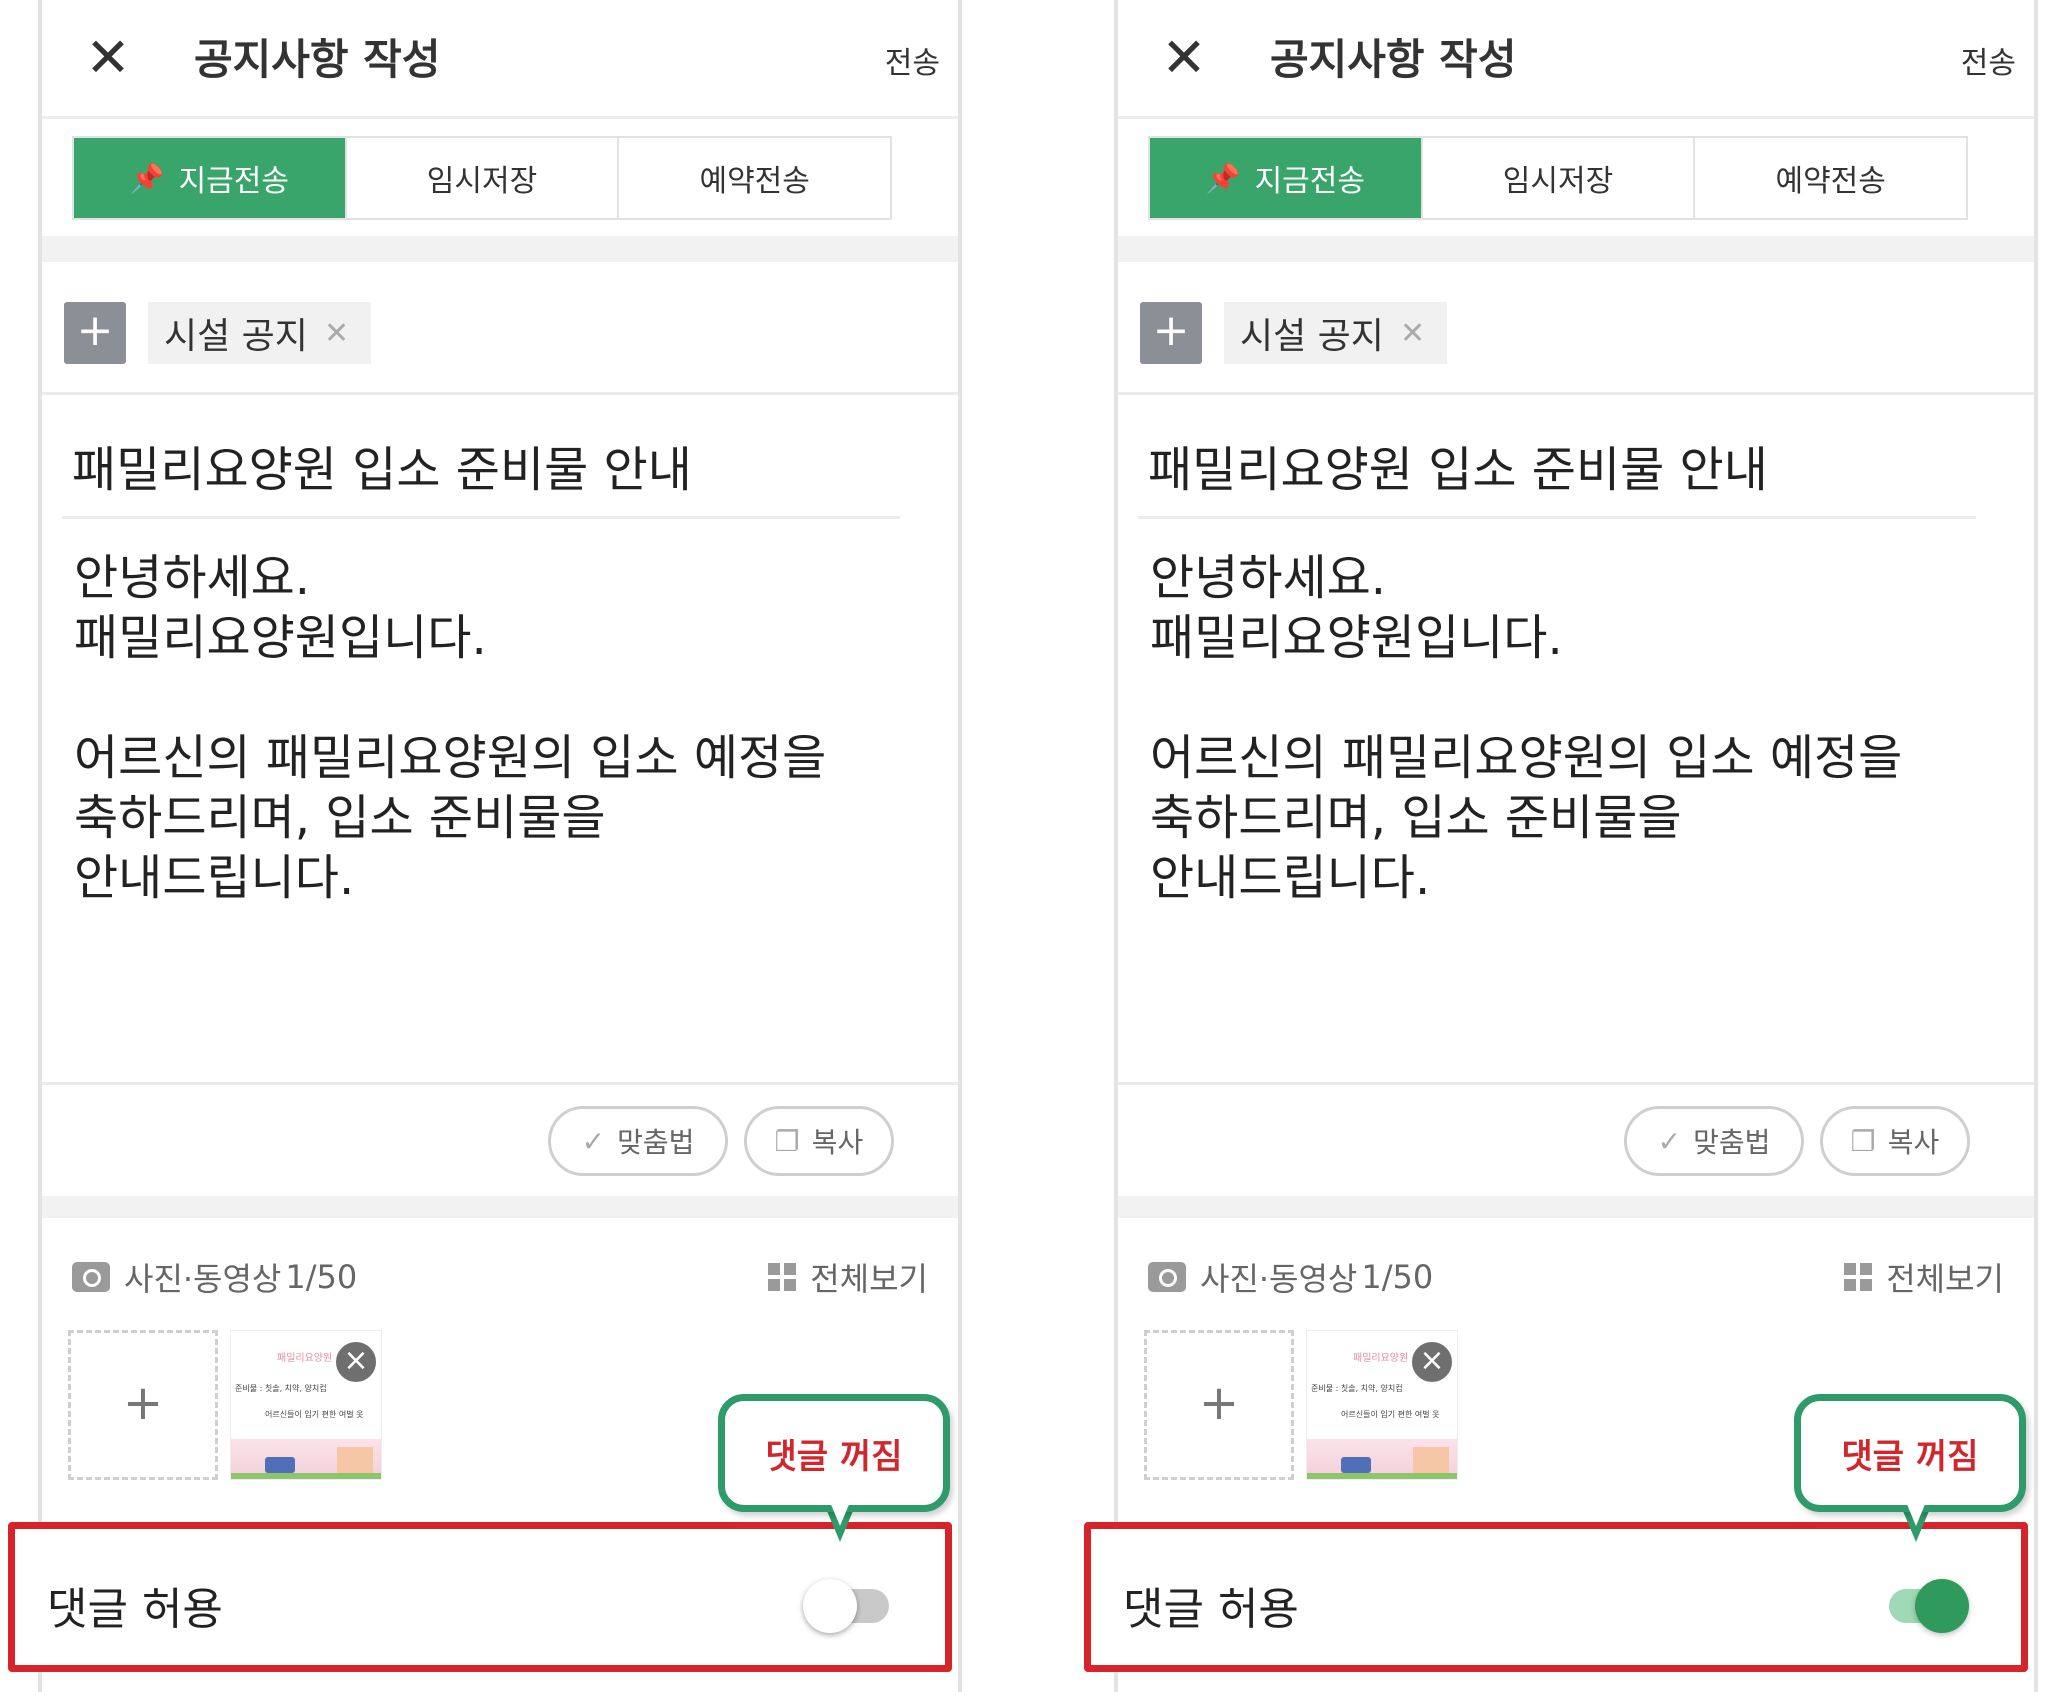  I want to click on chip-label: 시설 공지, so click(1312, 336).